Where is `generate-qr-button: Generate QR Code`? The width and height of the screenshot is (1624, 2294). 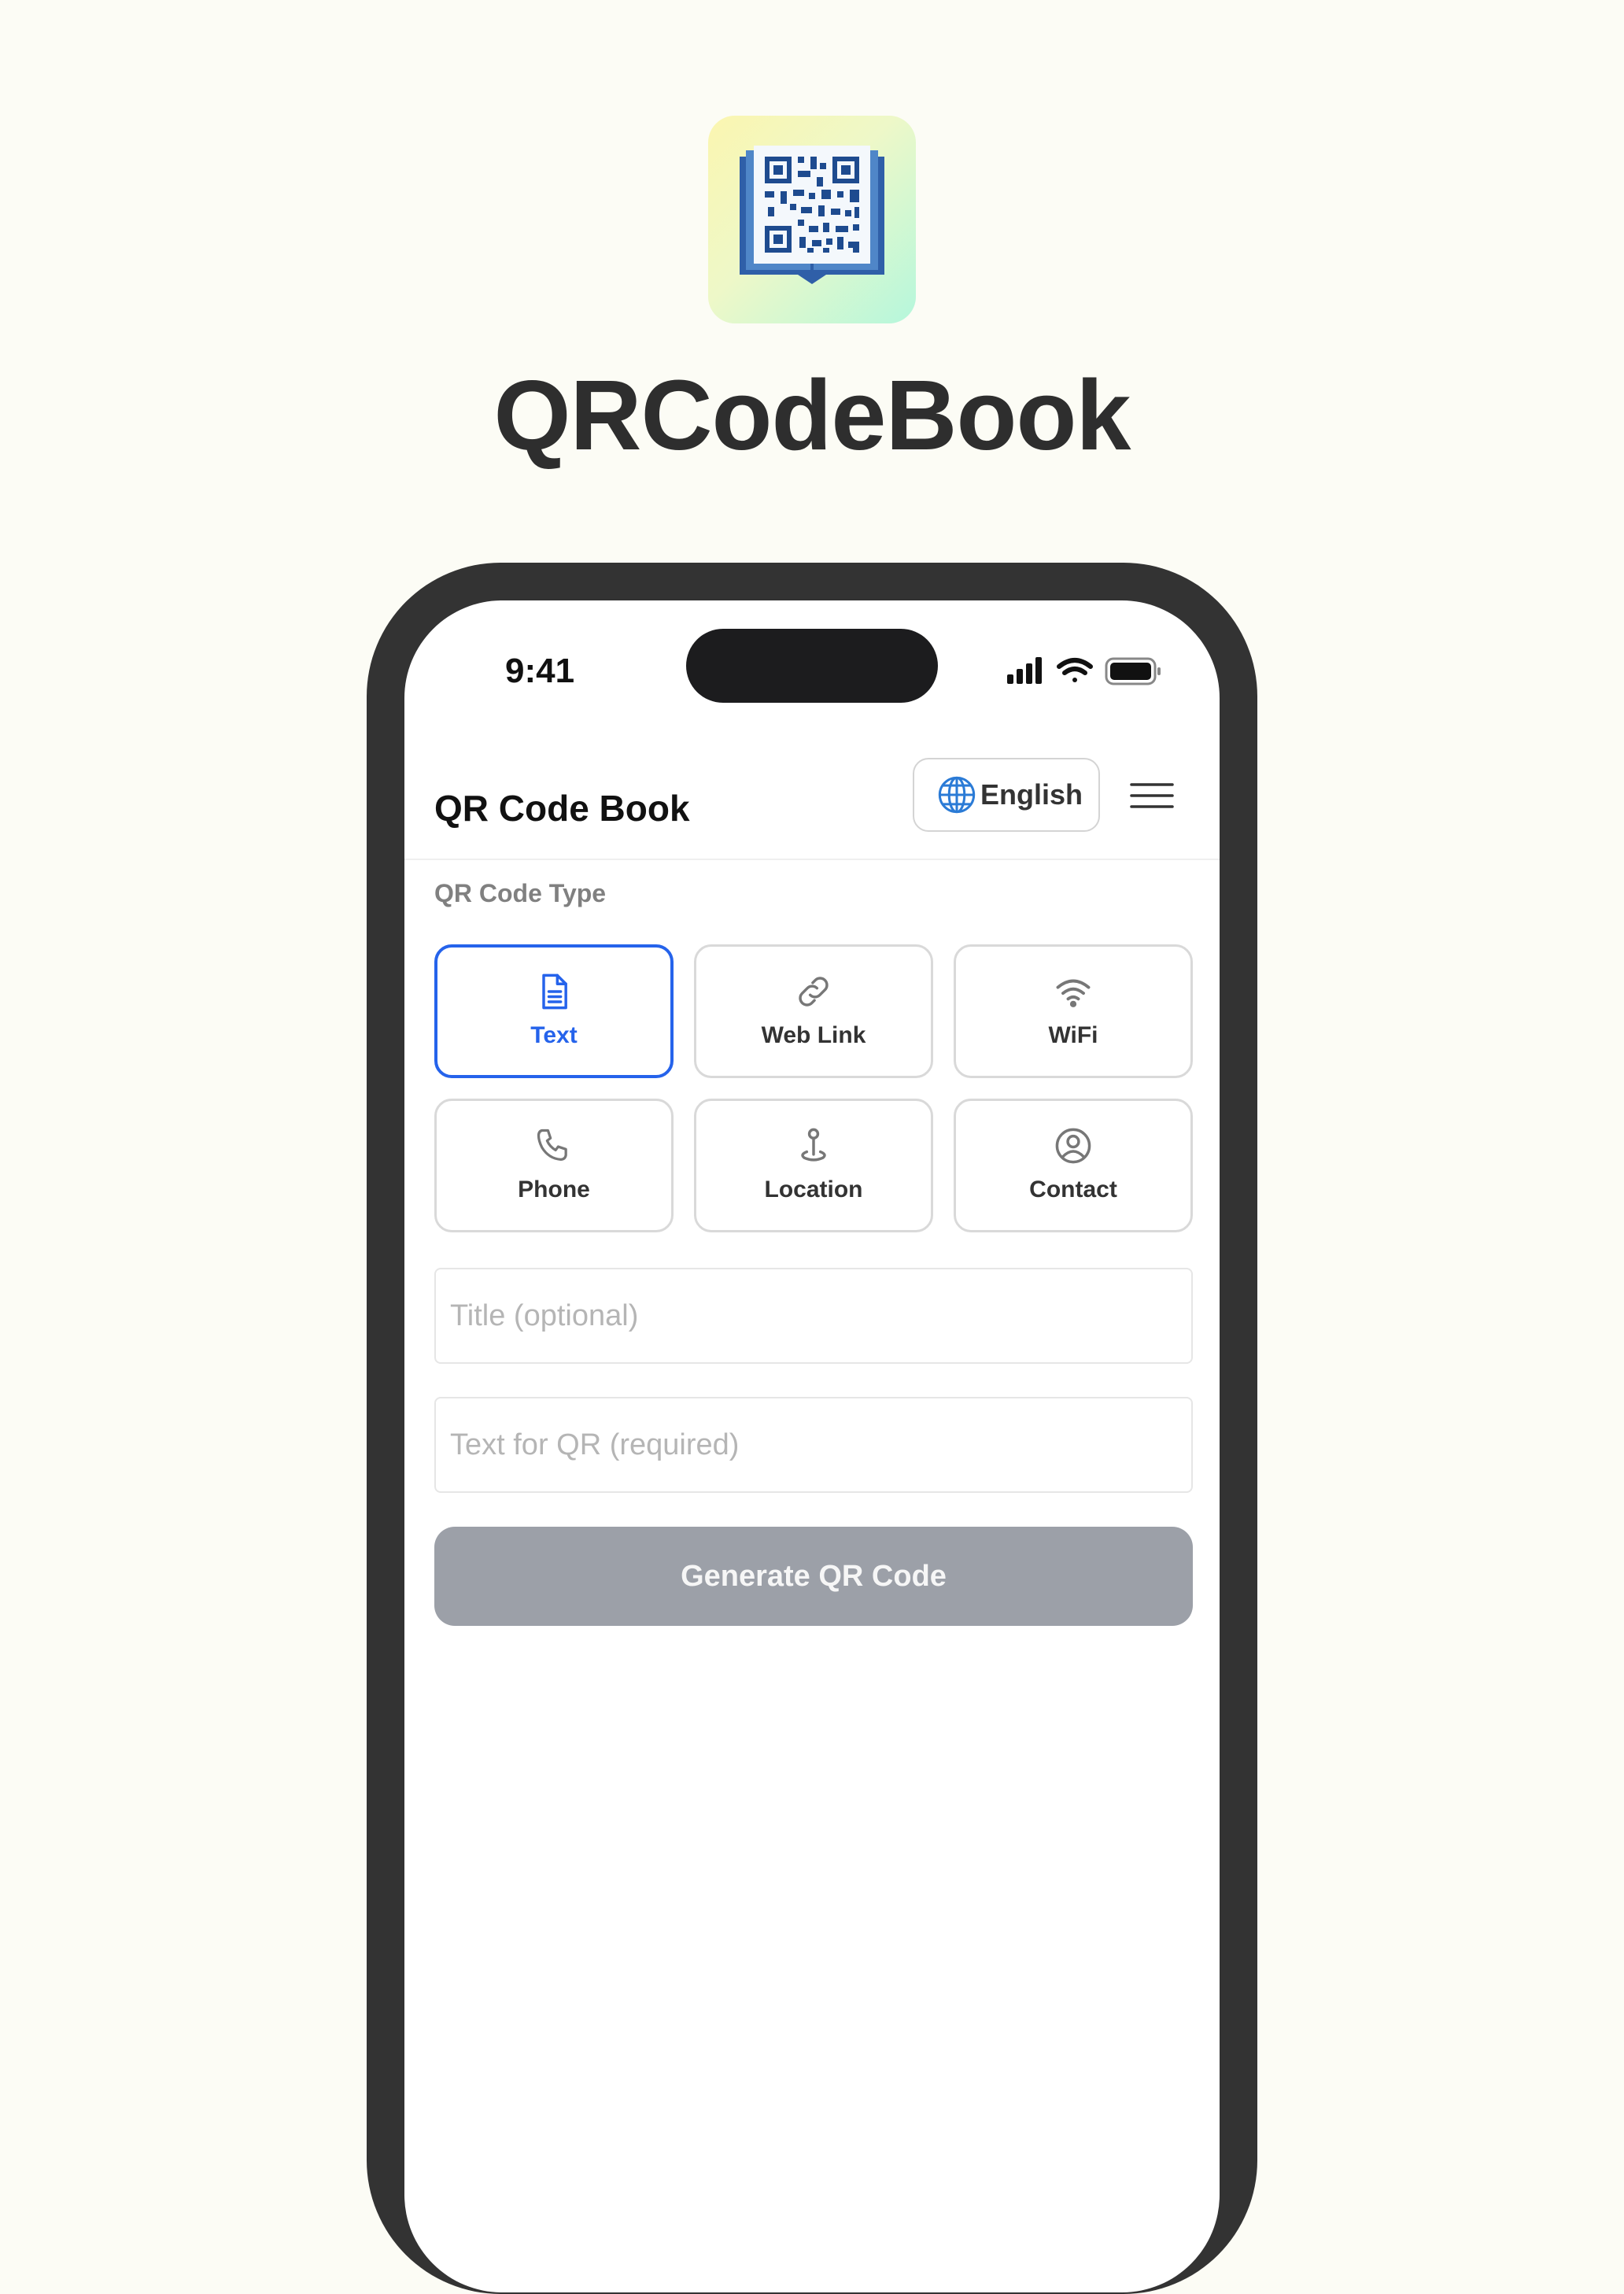 generate-qr-button: Generate QR Code is located at coordinates (813, 1577).